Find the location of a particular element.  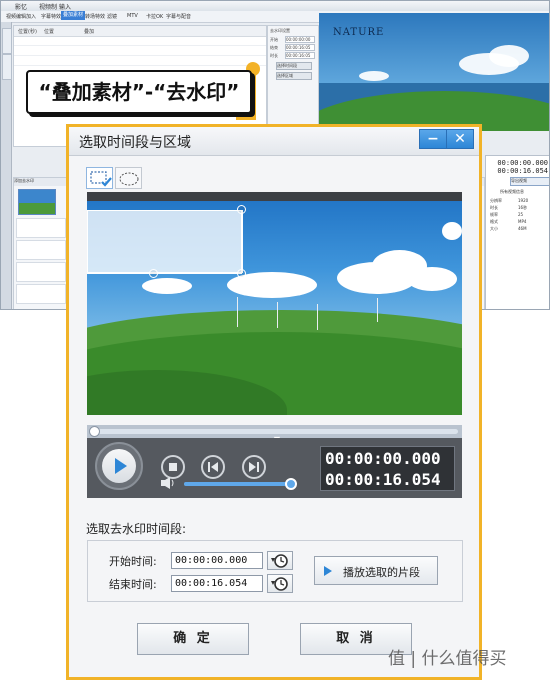

info-label: 帧率 is located at coordinates (494, 214).